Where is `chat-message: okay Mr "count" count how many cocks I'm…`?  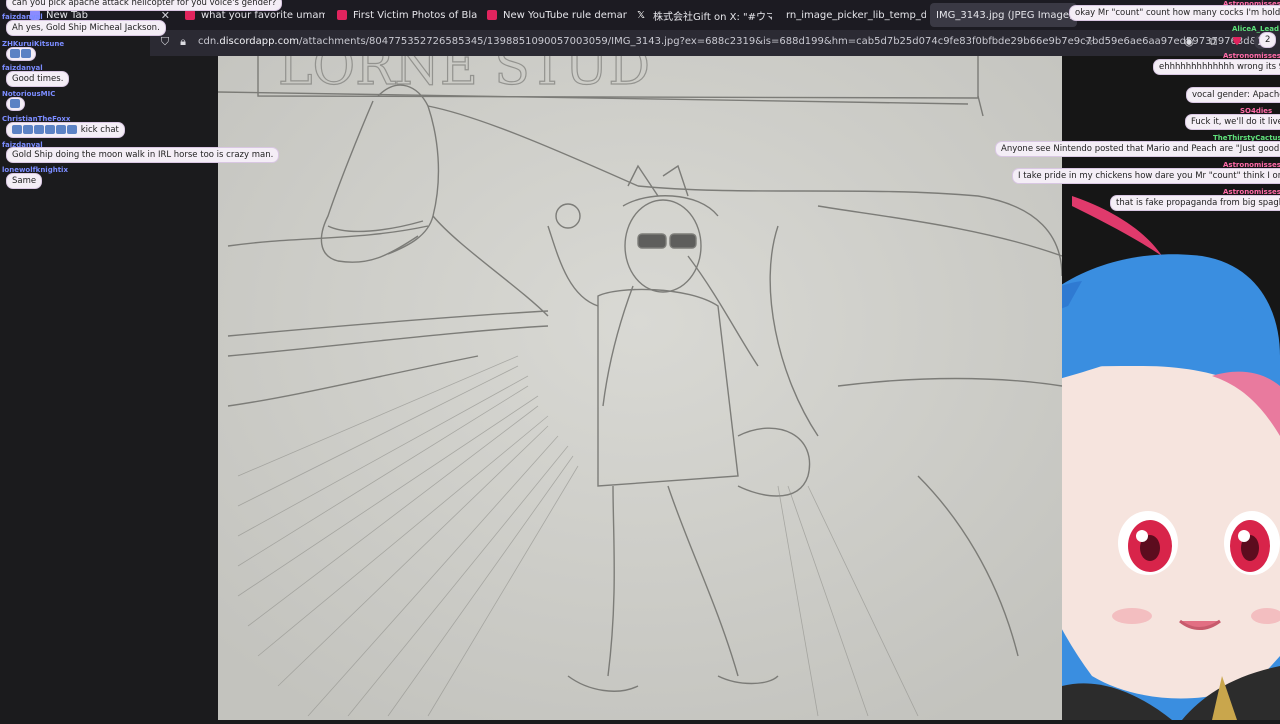
chat-message: okay Mr "count" count how many cocks I'm… is located at coordinates (1174, 13).